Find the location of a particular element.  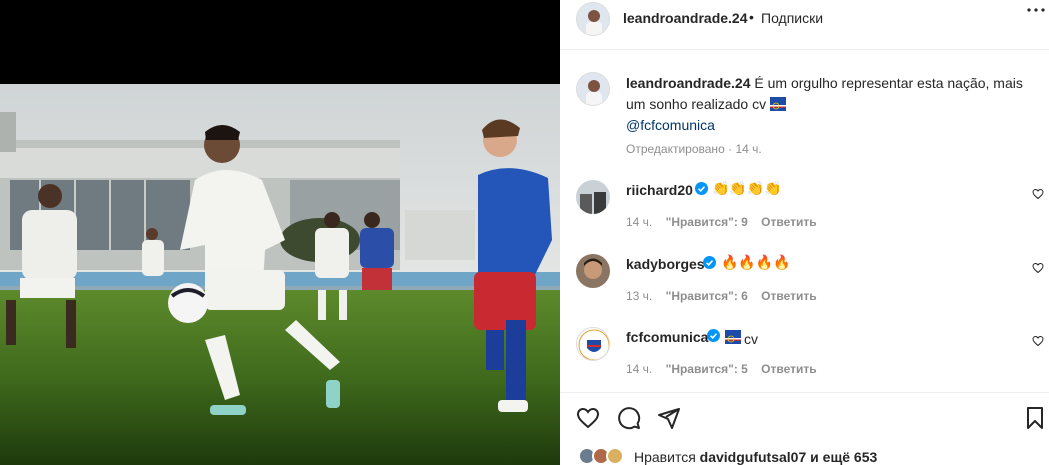

comment-likes-count: "Нравится": 9 is located at coordinates (707, 222).